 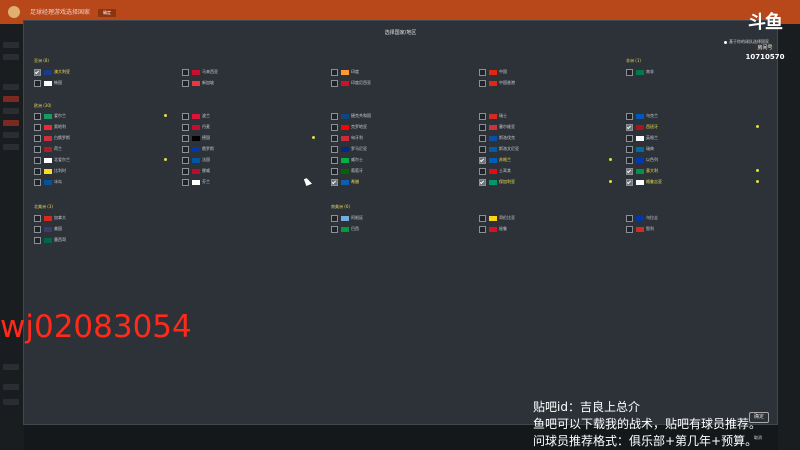 What do you see at coordinates (497, 182) in the screenshot?
I see `country-option: 保加利亚` at bounding box center [497, 182].